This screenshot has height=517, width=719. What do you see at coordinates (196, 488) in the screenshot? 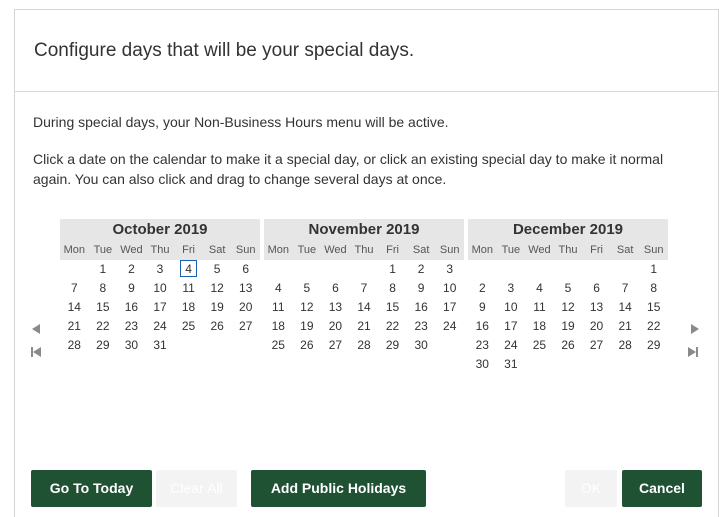
I see `clear-all-button: Clear All` at bounding box center [196, 488].